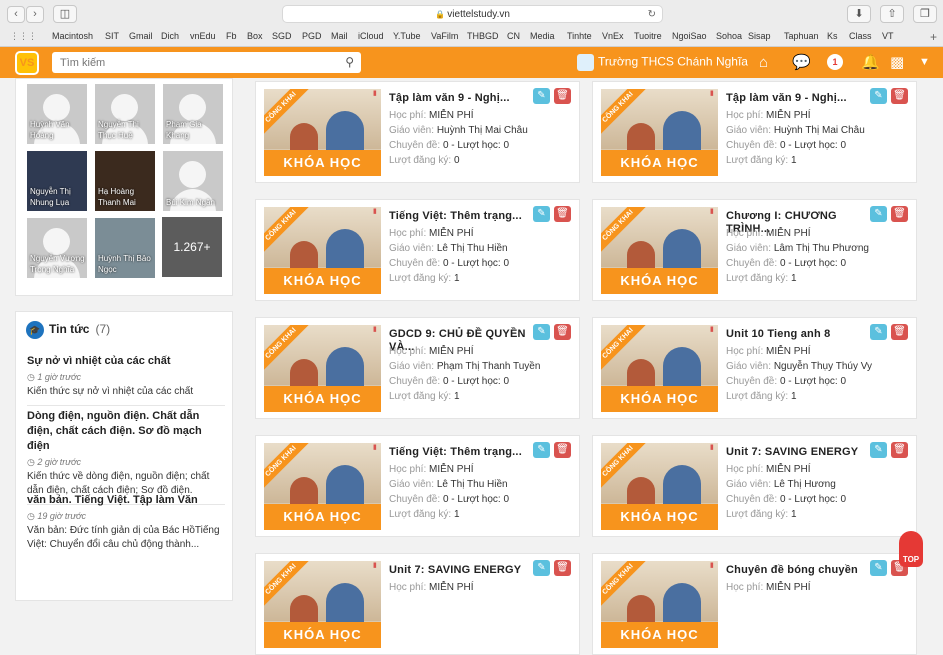 Image resolution: width=943 pixels, height=655 pixels. I want to click on bookmark-link: Tinhte, so click(579, 36).